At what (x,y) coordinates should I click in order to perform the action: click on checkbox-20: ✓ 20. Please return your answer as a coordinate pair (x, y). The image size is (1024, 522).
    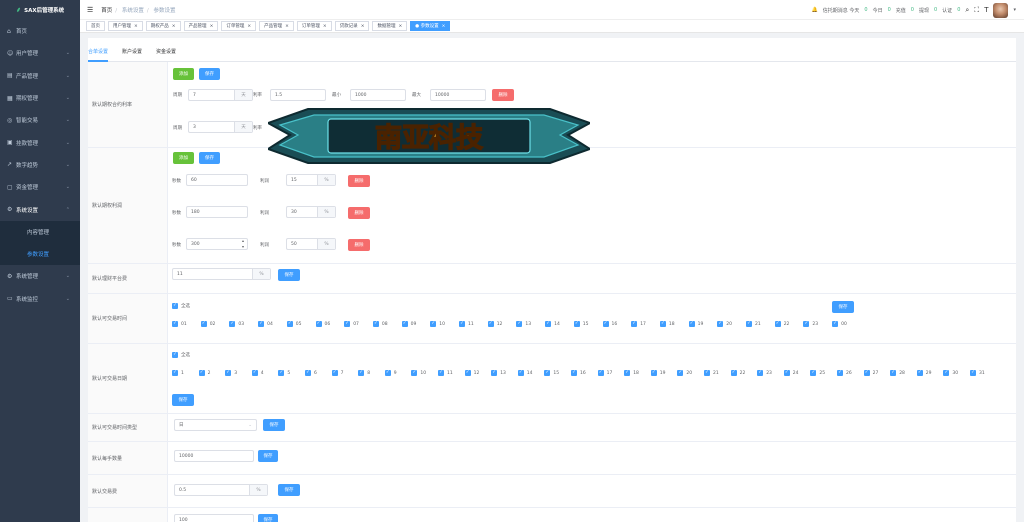
    Looking at the image, I should click on (724, 324).